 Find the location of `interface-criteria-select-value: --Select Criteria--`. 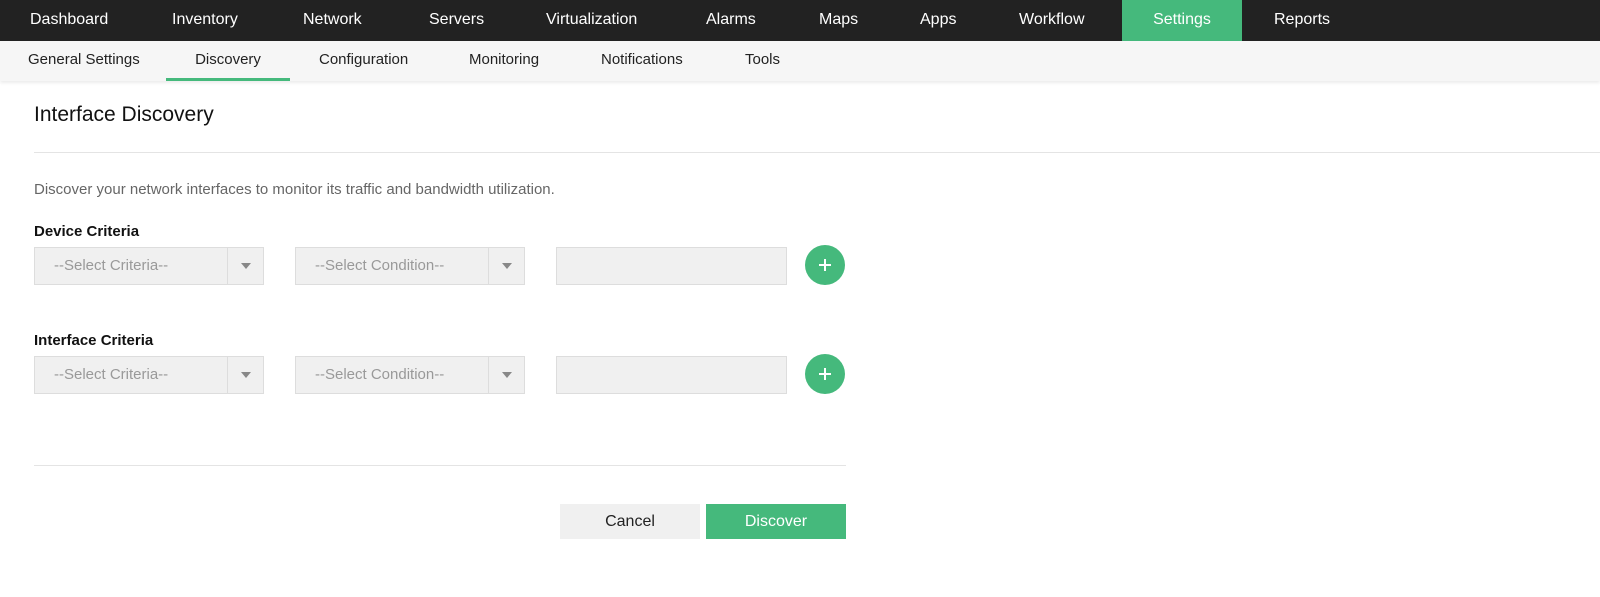

interface-criteria-select-value: --Select Criteria-- is located at coordinates (111, 374).